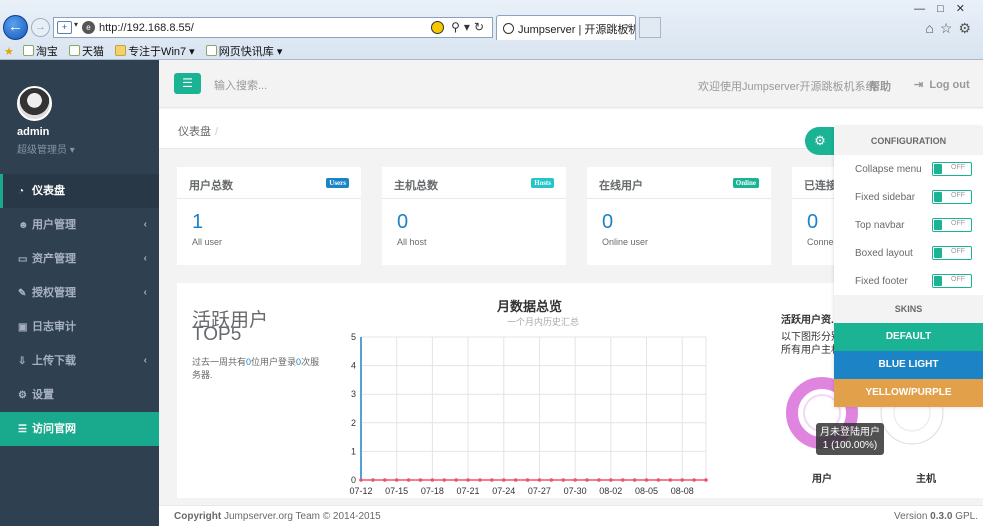  I want to click on card-title: 在线用户, so click(621, 186).